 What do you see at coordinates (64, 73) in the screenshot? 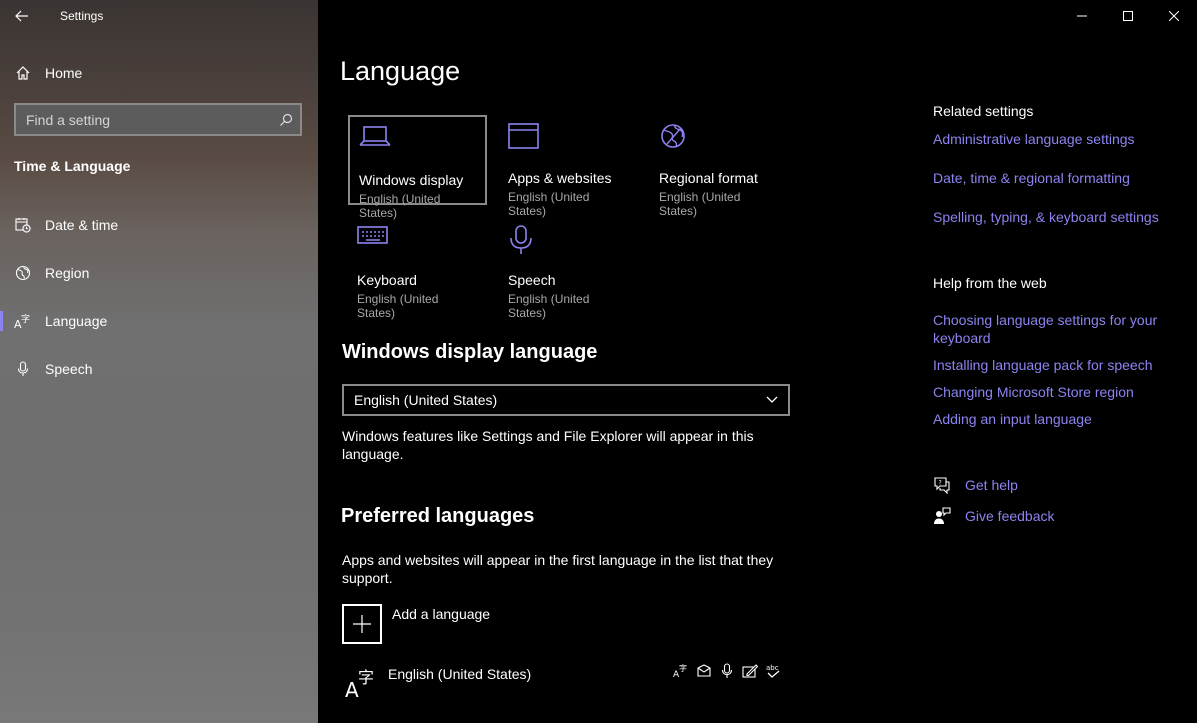
I see `nav-home-label: Home` at bounding box center [64, 73].